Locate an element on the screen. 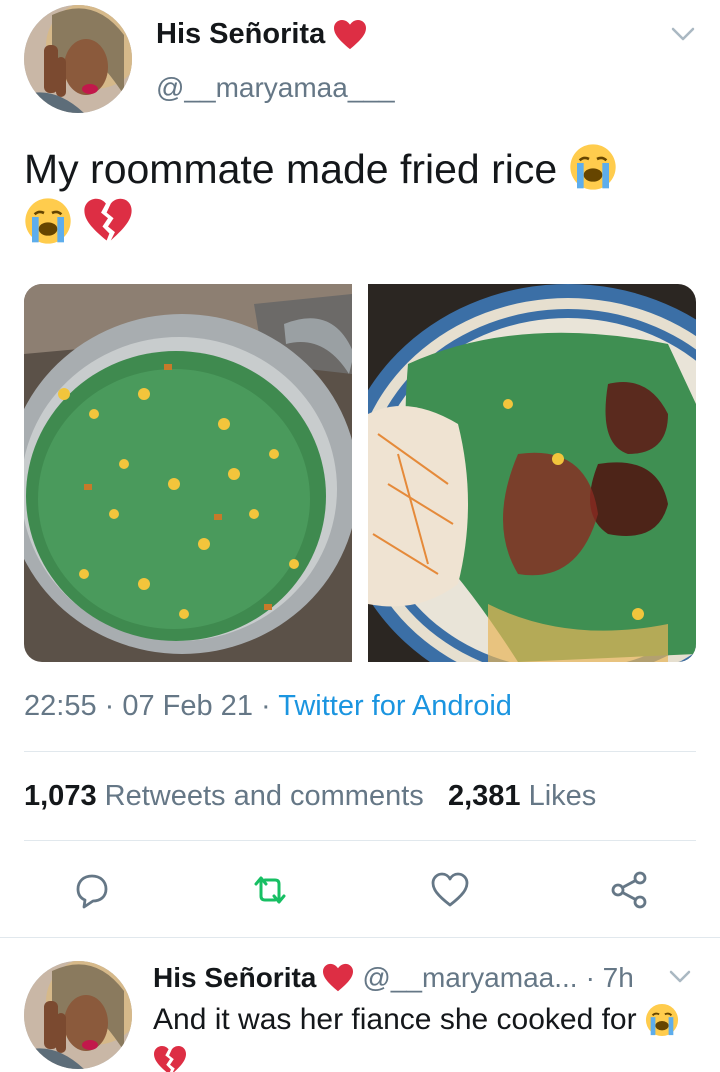 This screenshot has width=720, height=1072. reply-author-row: His Señorita @__maryamaa... · 7h is located at coordinates (393, 978).